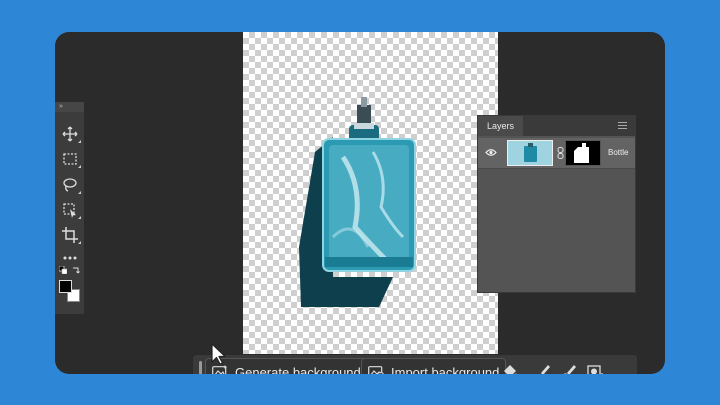 This screenshot has width=720, height=405. I want to click on brush-icon, so click(545, 369).